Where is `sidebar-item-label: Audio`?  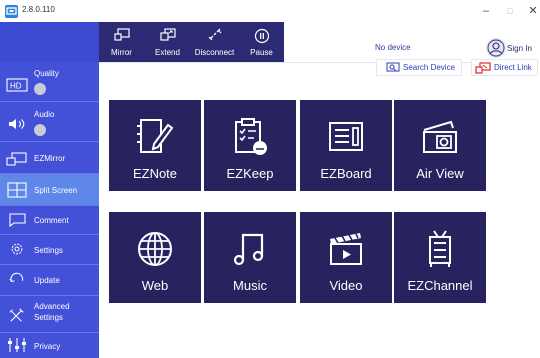
sidebar-item-label: Audio is located at coordinates (44, 114).